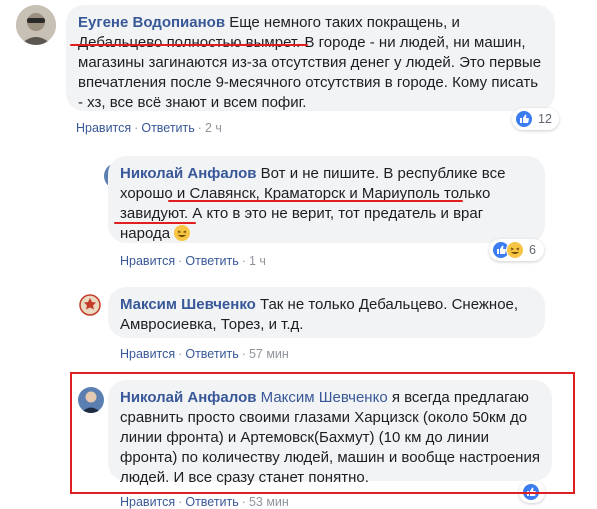  I want to click on emblem-avatar-icon, so click(90, 305).